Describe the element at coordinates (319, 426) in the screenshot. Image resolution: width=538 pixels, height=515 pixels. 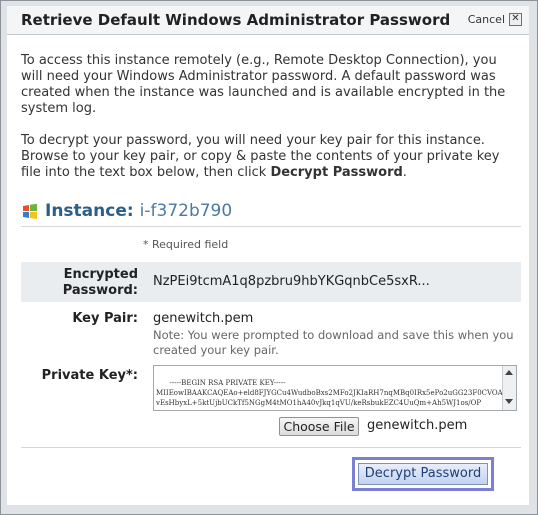
I see `choose-file-button: Choose File` at that location.